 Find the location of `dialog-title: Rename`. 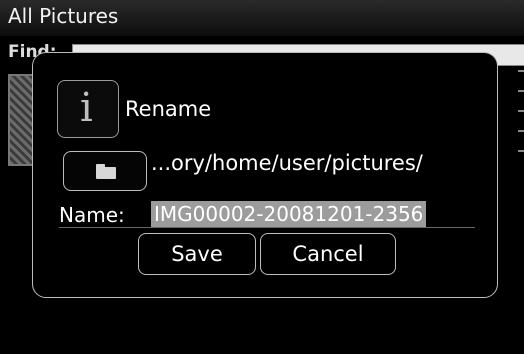

dialog-title: Rename is located at coordinates (168, 109).